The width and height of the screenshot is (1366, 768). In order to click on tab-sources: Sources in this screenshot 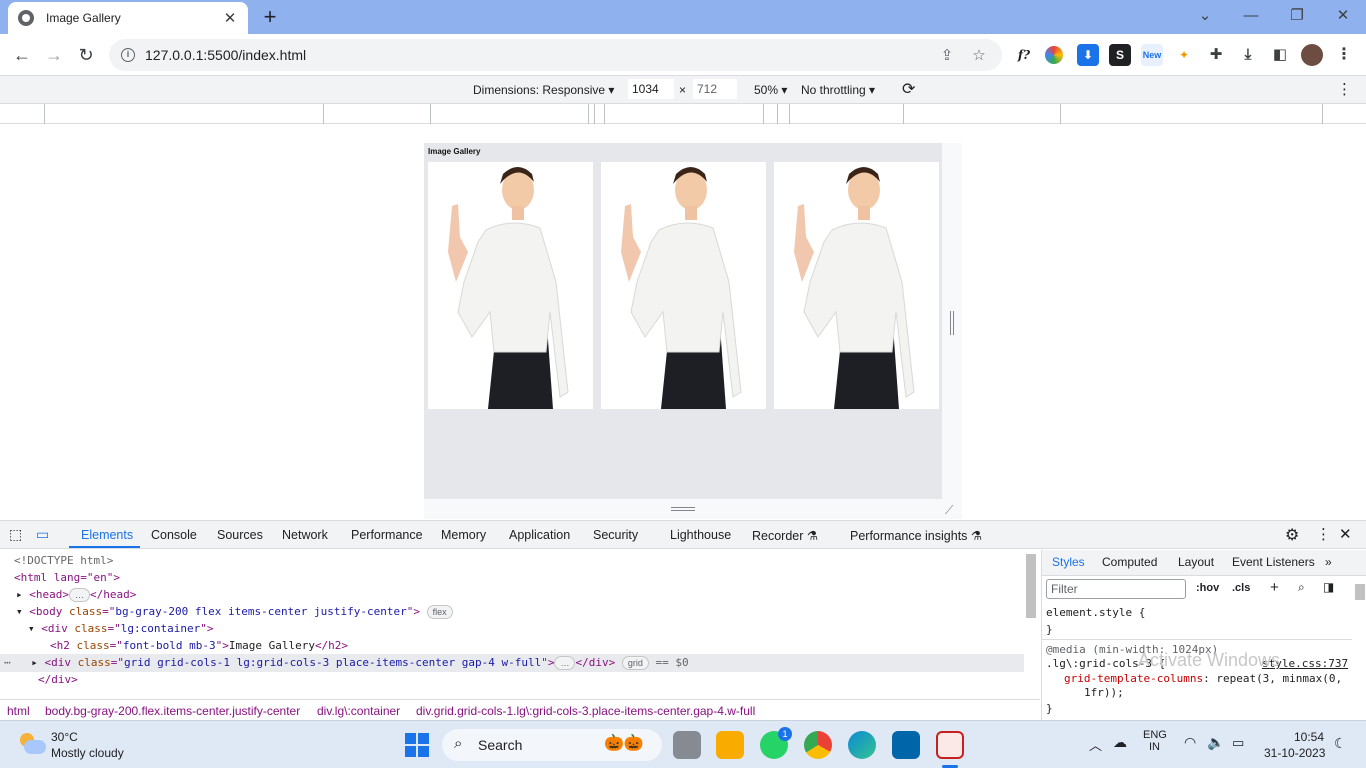, I will do `click(240, 535)`.